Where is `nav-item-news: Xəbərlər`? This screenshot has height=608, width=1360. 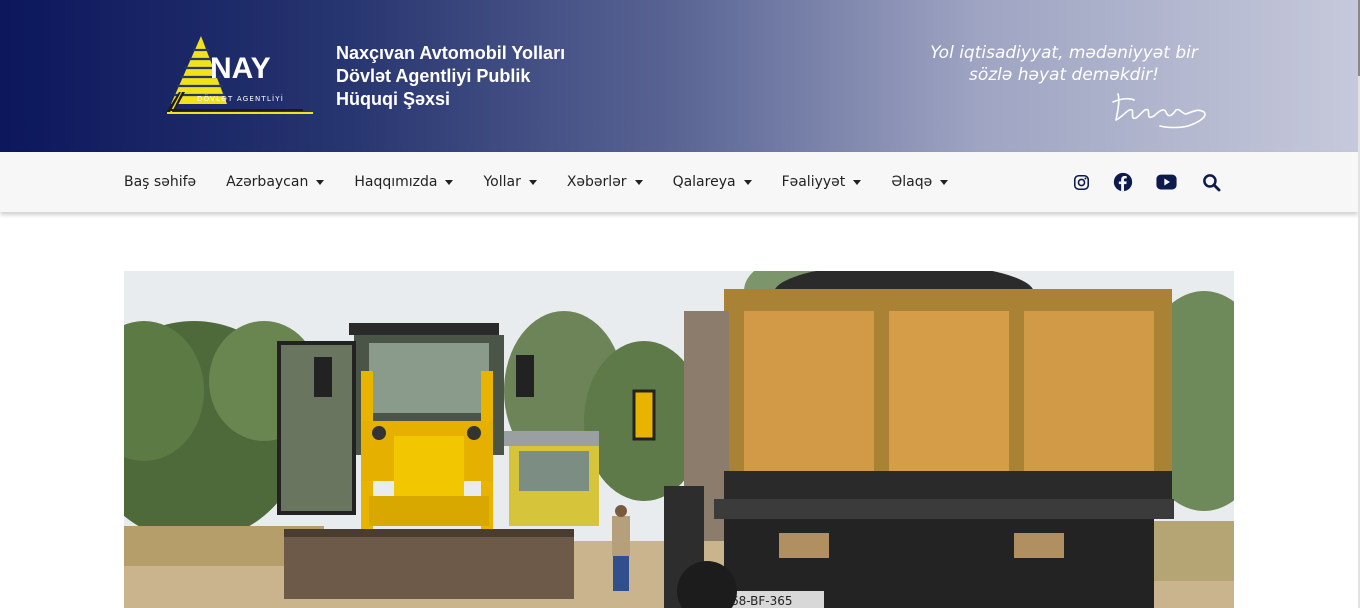
nav-item-news: Xəbərlər is located at coordinates (605, 182).